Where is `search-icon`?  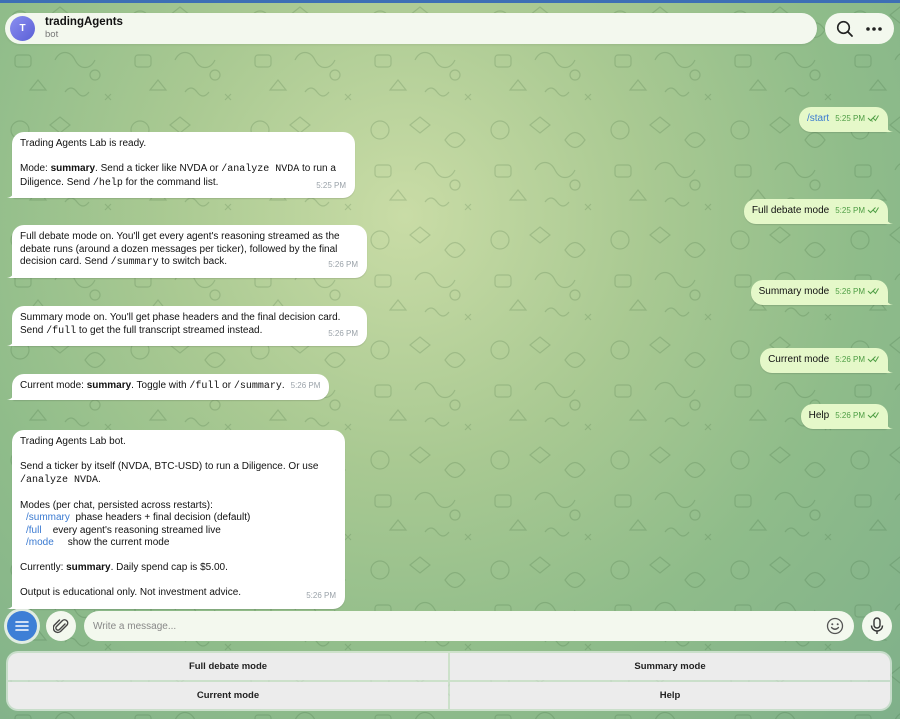 search-icon is located at coordinates (845, 29).